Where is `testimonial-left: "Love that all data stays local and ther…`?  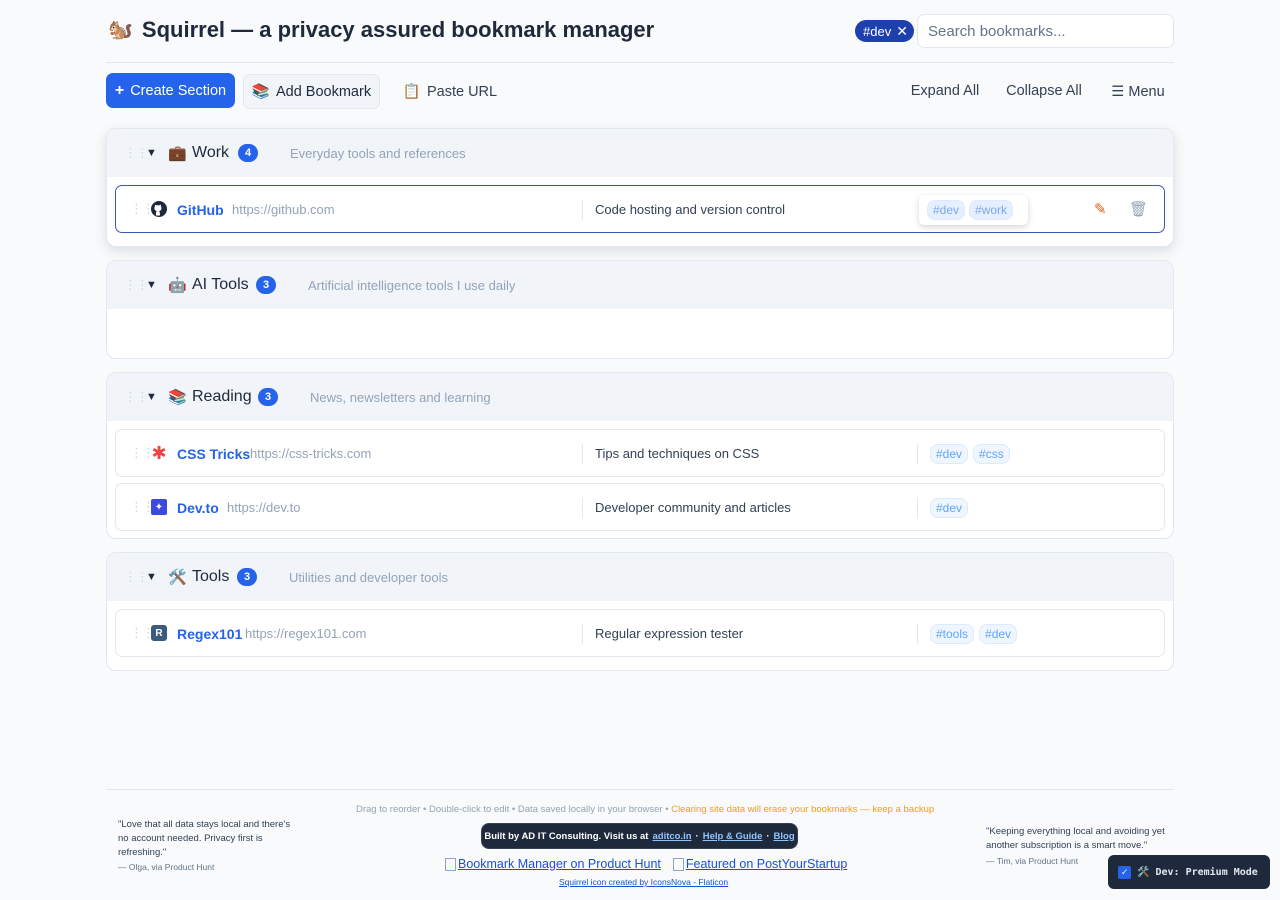
testimonial-left: "Love that all data stays local and ther… is located at coordinates (208, 846).